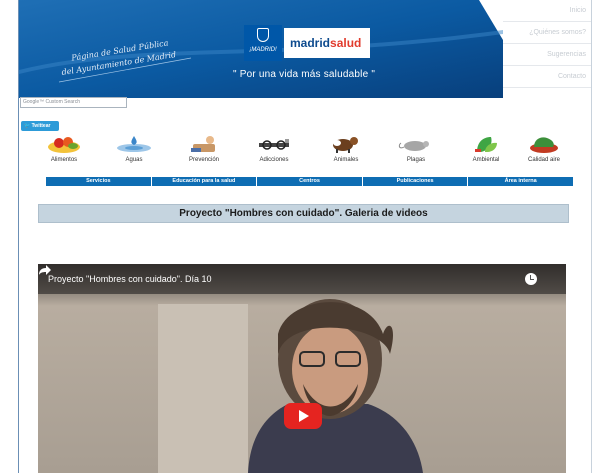 The height and width of the screenshot is (473, 592). Describe the element at coordinates (520, 181) in the screenshot. I see `nav-area-interna: Área interna` at that location.